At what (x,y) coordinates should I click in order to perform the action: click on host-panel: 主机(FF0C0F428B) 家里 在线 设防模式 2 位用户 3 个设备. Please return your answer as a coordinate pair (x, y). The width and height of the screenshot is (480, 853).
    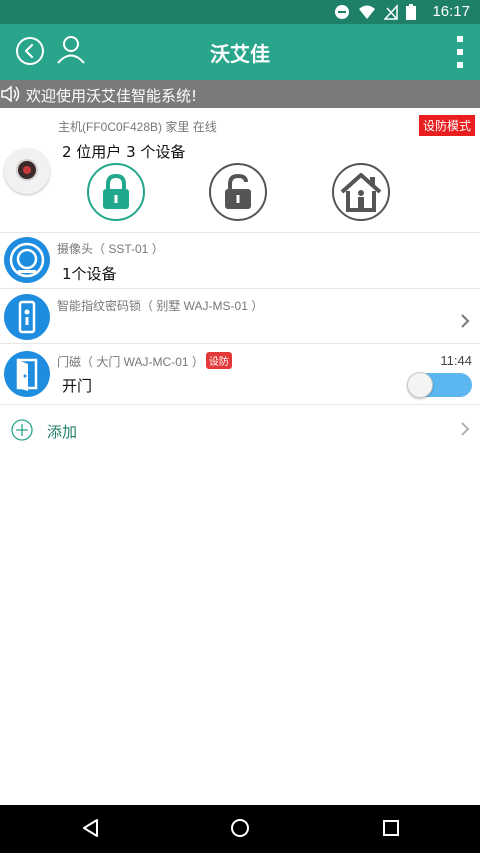
    Looking at the image, I should click on (240, 170).